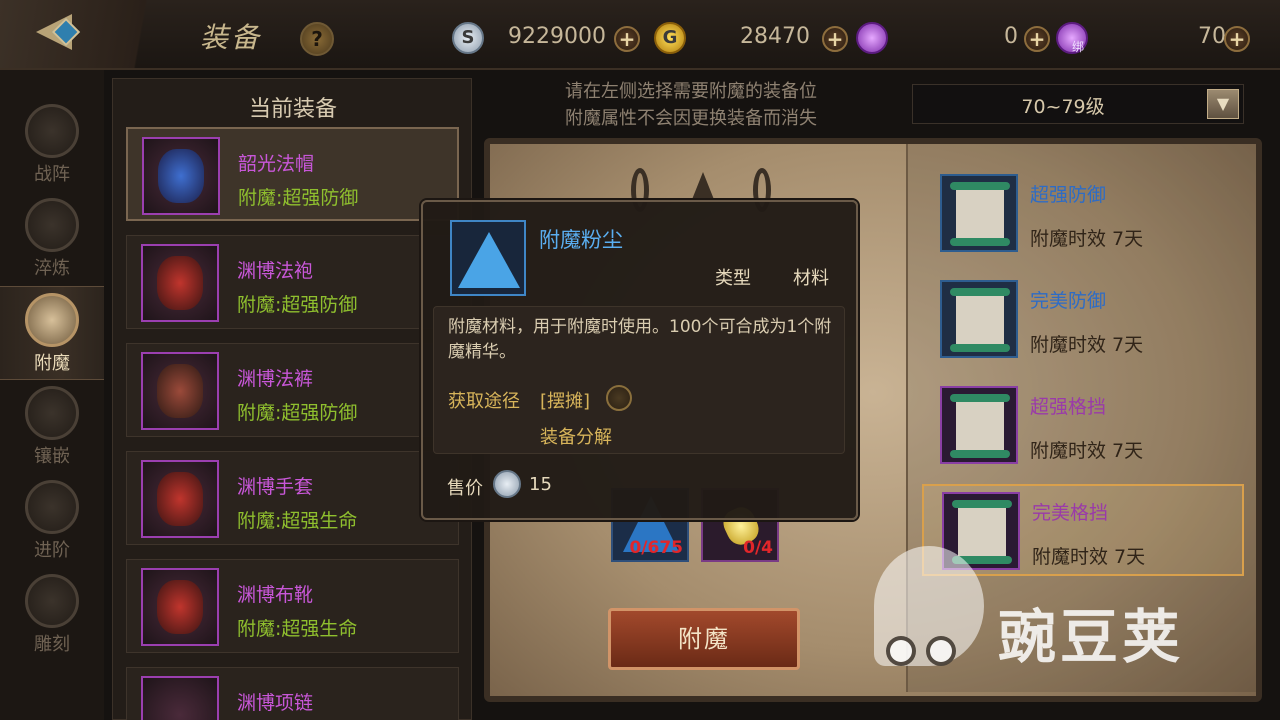  Describe the element at coordinates (581, 240) in the screenshot. I see `tooltip-item-name: 附魔粉尘` at that location.